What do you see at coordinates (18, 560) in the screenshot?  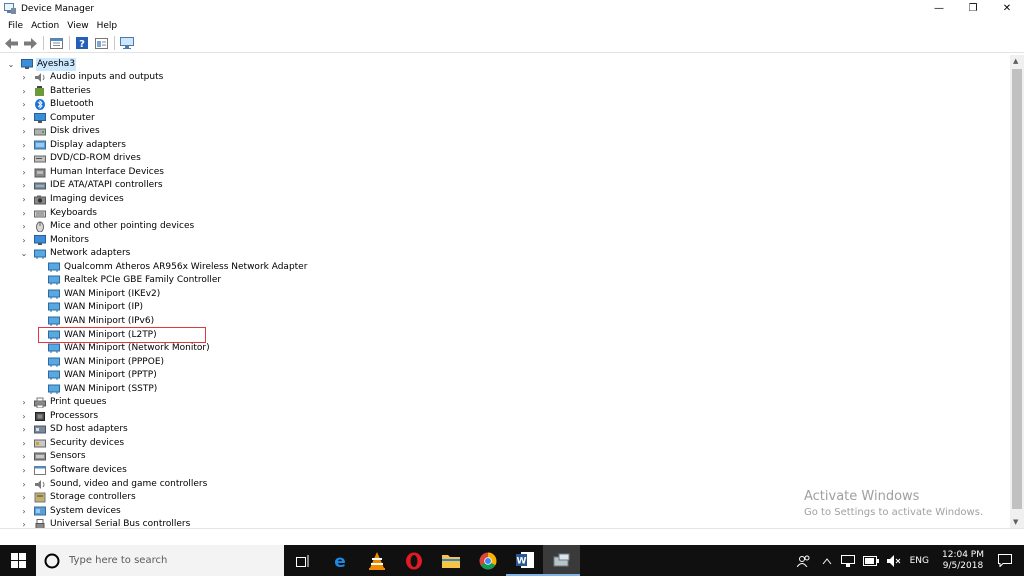 I see `start-button` at bounding box center [18, 560].